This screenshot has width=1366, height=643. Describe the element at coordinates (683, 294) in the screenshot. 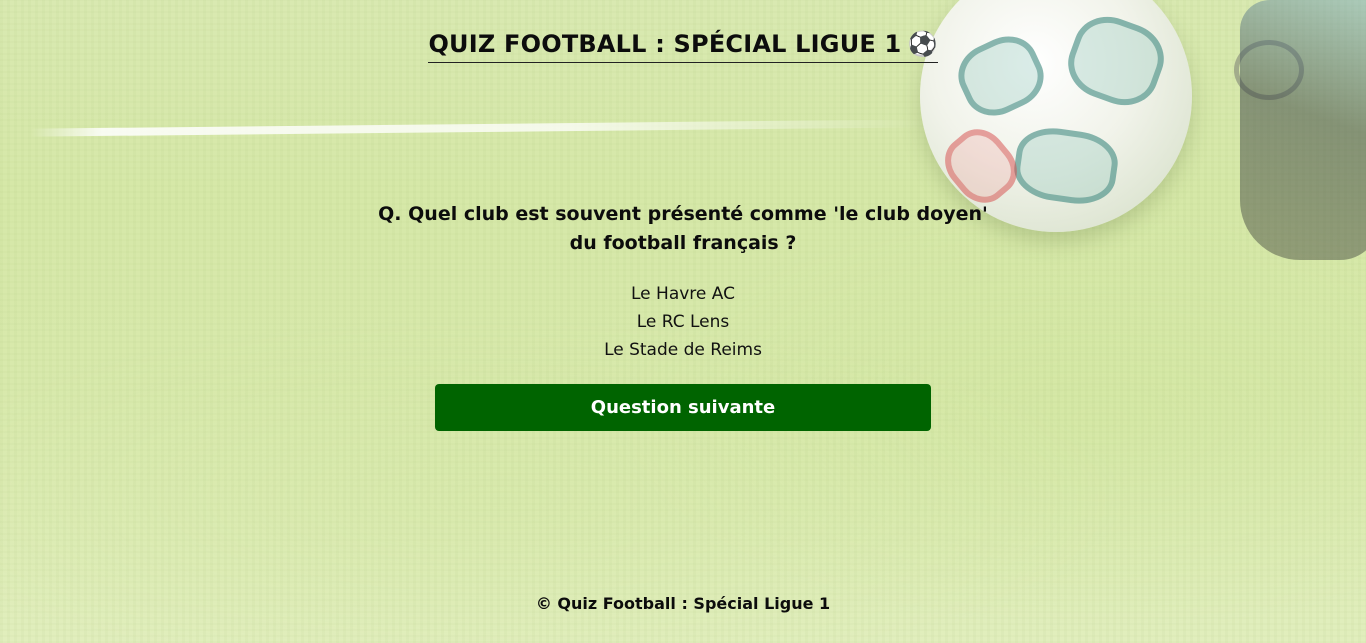

I see `answer-option: Le Havre AC` at that location.